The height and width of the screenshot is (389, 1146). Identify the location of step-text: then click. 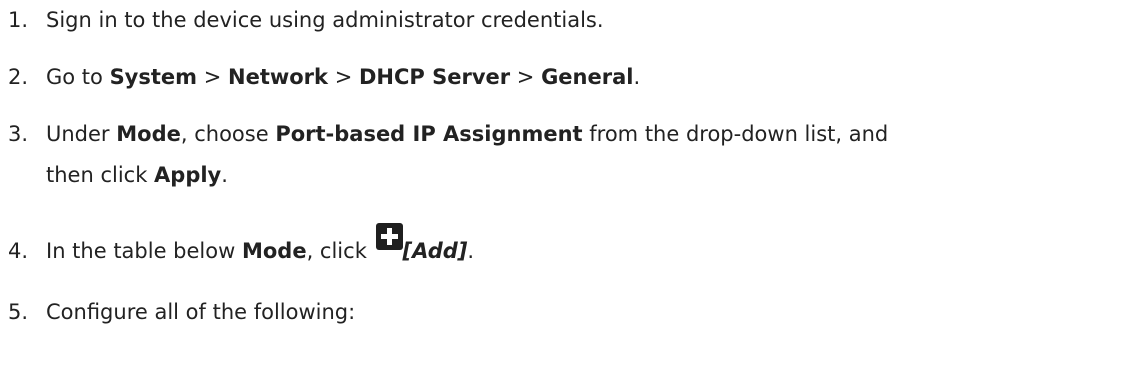
(100, 175).